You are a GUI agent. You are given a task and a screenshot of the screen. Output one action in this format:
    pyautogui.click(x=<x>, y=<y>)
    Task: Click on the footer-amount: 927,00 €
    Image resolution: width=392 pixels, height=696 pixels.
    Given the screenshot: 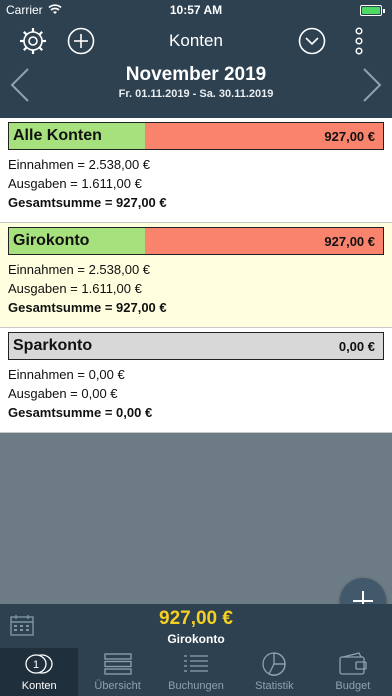 What is the action you would take?
    pyautogui.click(x=196, y=618)
    